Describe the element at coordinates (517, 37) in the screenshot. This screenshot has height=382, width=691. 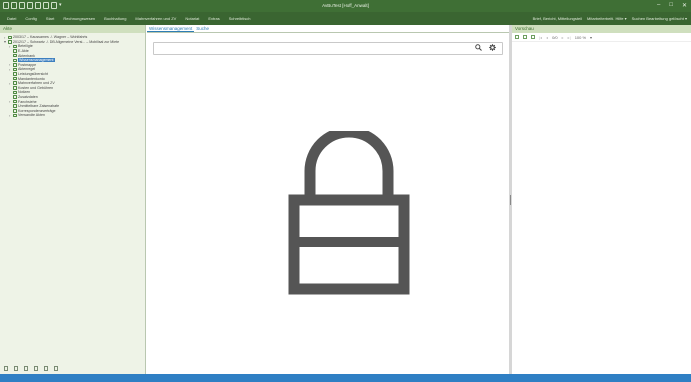
I see `save-icon` at that location.